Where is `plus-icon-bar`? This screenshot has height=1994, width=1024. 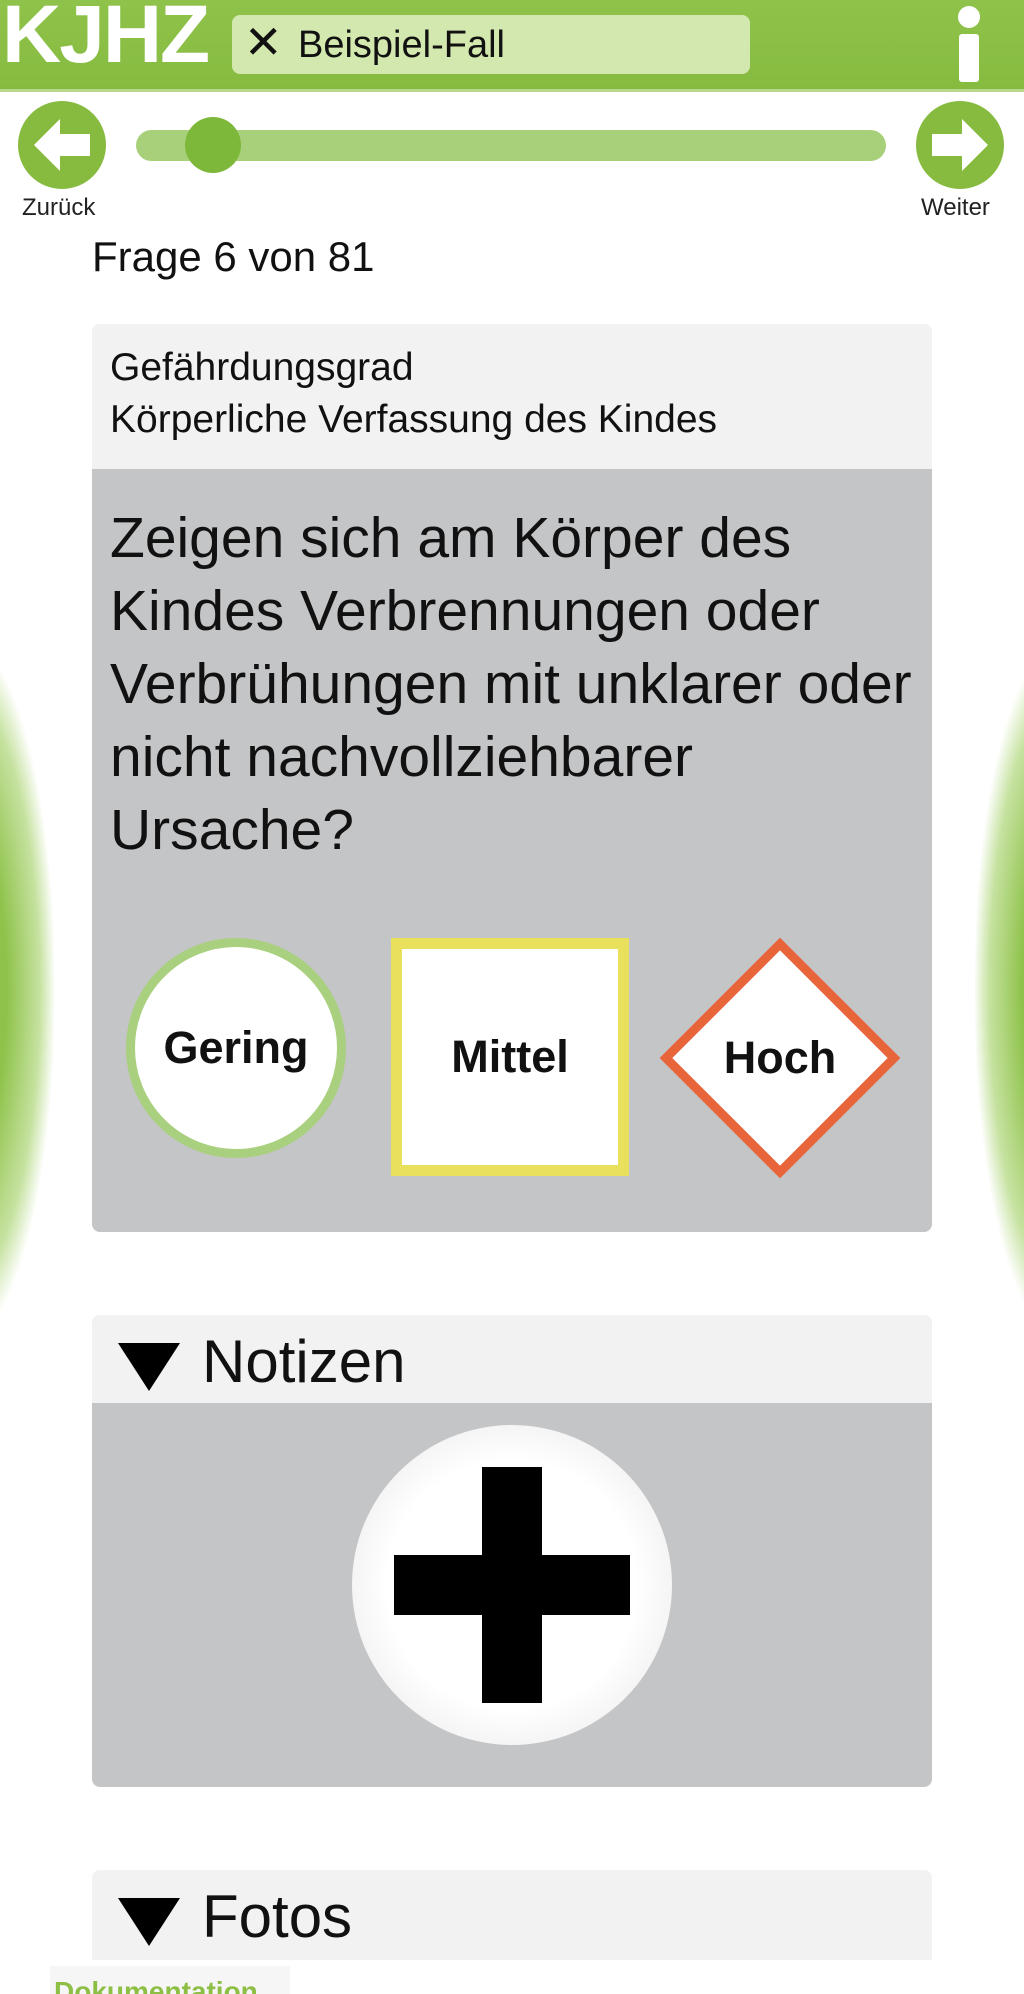 plus-icon-bar is located at coordinates (512, 1585).